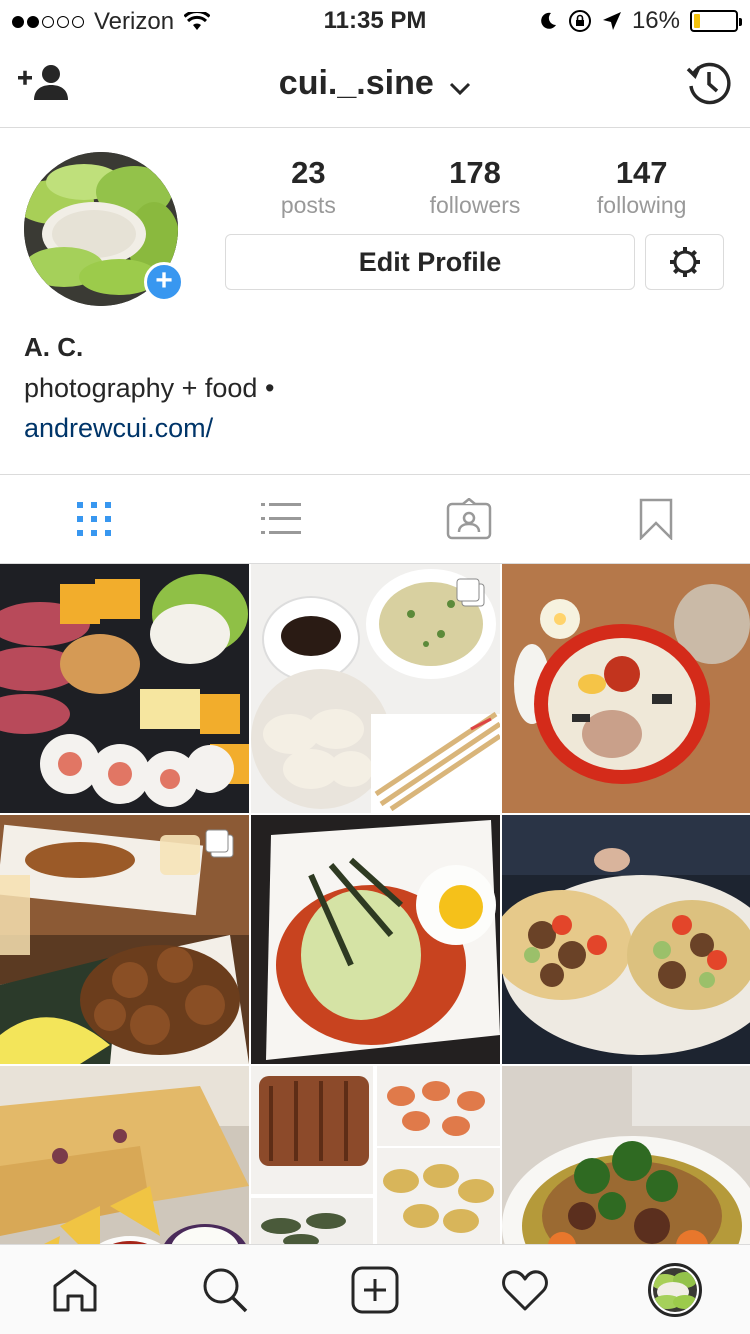 The width and height of the screenshot is (750, 1334). What do you see at coordinates (430, 262) in the screenshot?
I see `edit-profile-button: Edit Profile` at bounding box center [430, 262].